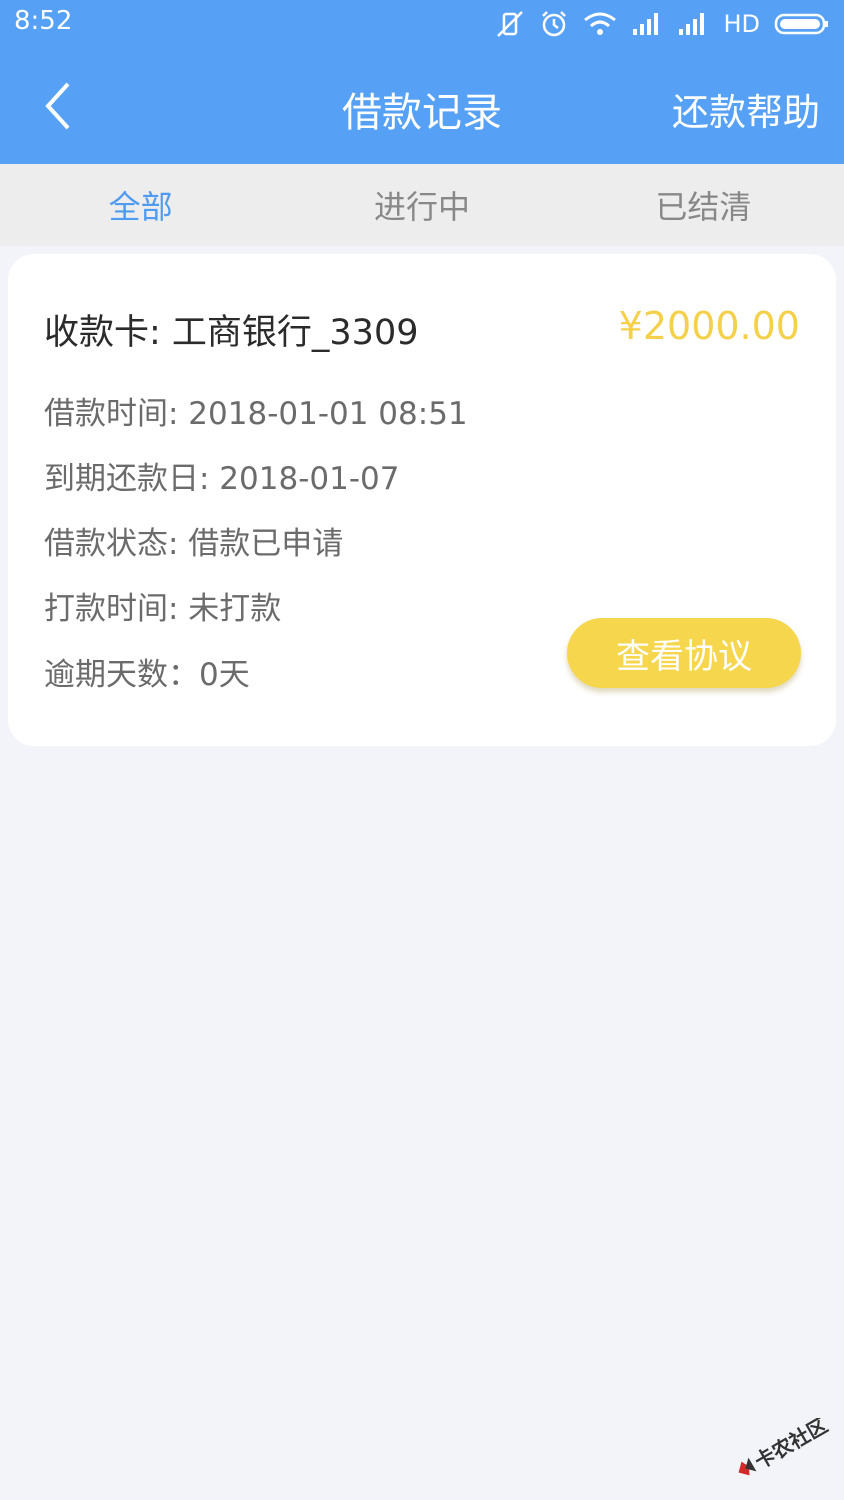 The image size is (844, 1500). Describe the element at coordinates (43, 21) in the screenshot. I see `status-time: 8:52` at that location.